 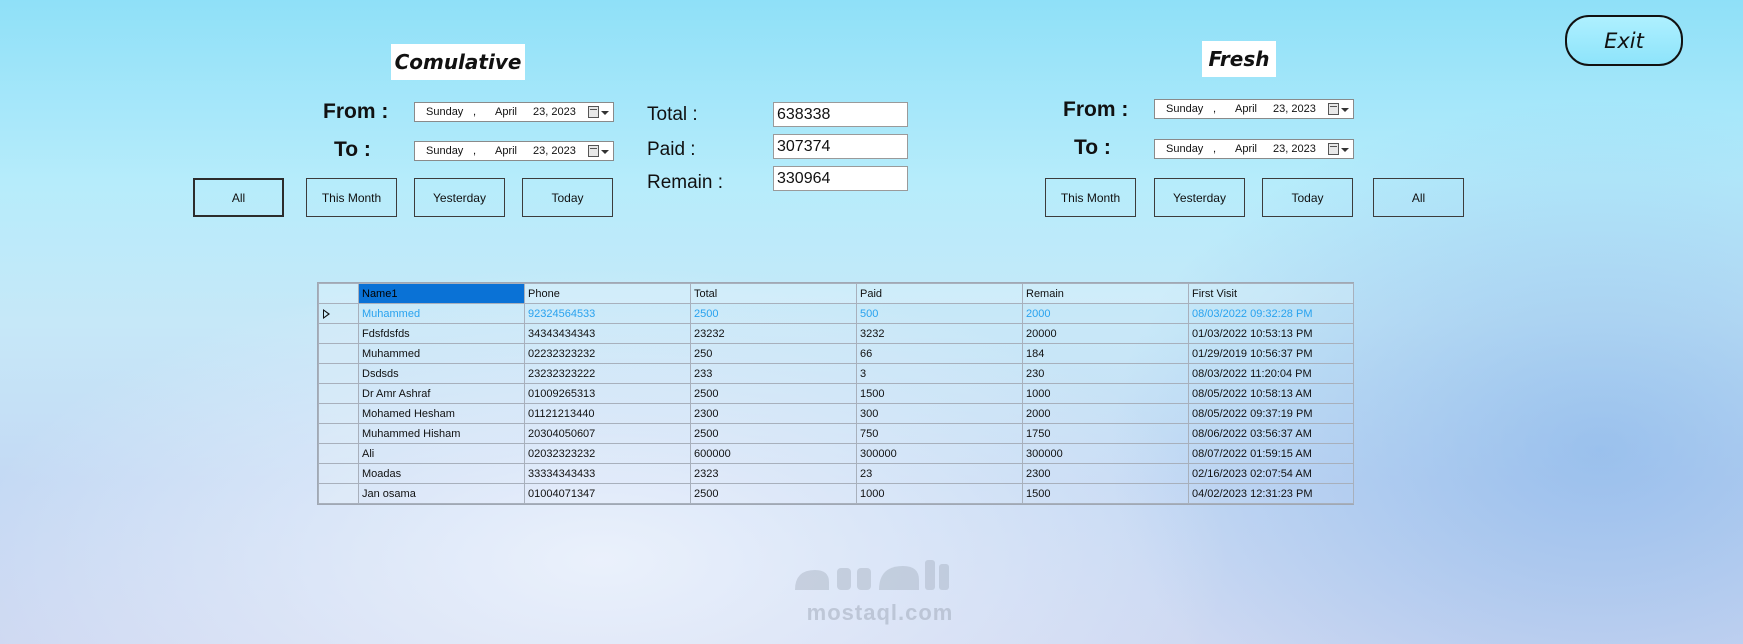 What do you see at coordinates (441, 473) in the screenshot?
I see `cell-name: Moadas` at bounding box center [441, 473].